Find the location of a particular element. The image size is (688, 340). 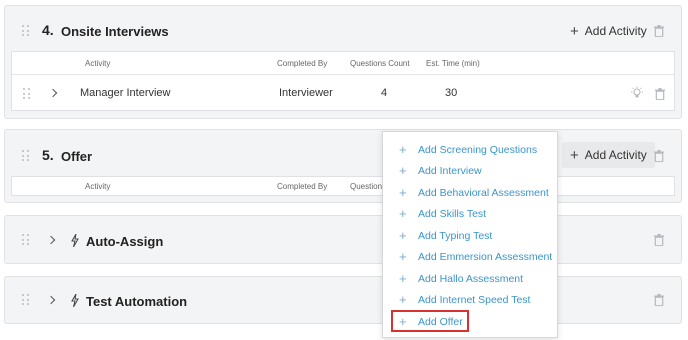

menu-item-add-emmersion-assessment: + Add Emmersion Assessment is located at coordinates (470, 256).